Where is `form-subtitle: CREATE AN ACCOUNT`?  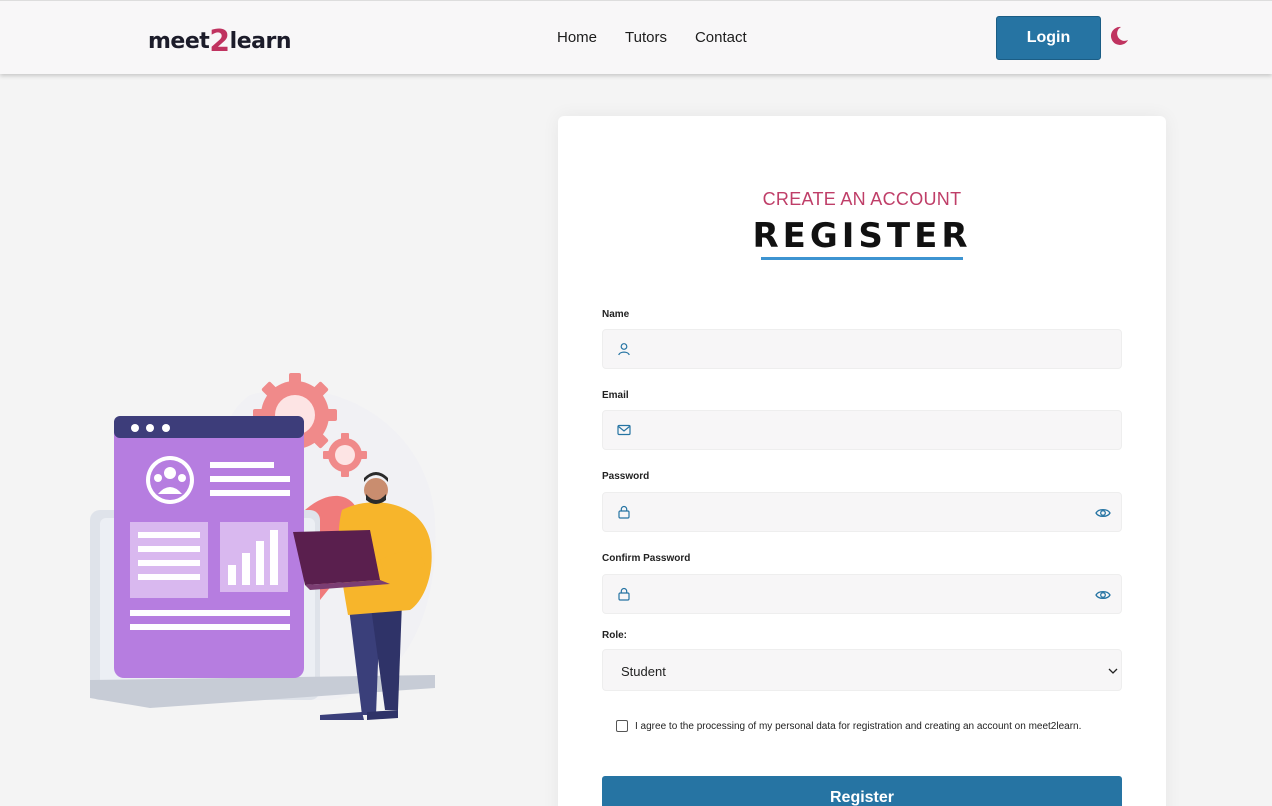 form-subtitle: CREATE AN ACCOUNT is located at coordinates (862, 199).